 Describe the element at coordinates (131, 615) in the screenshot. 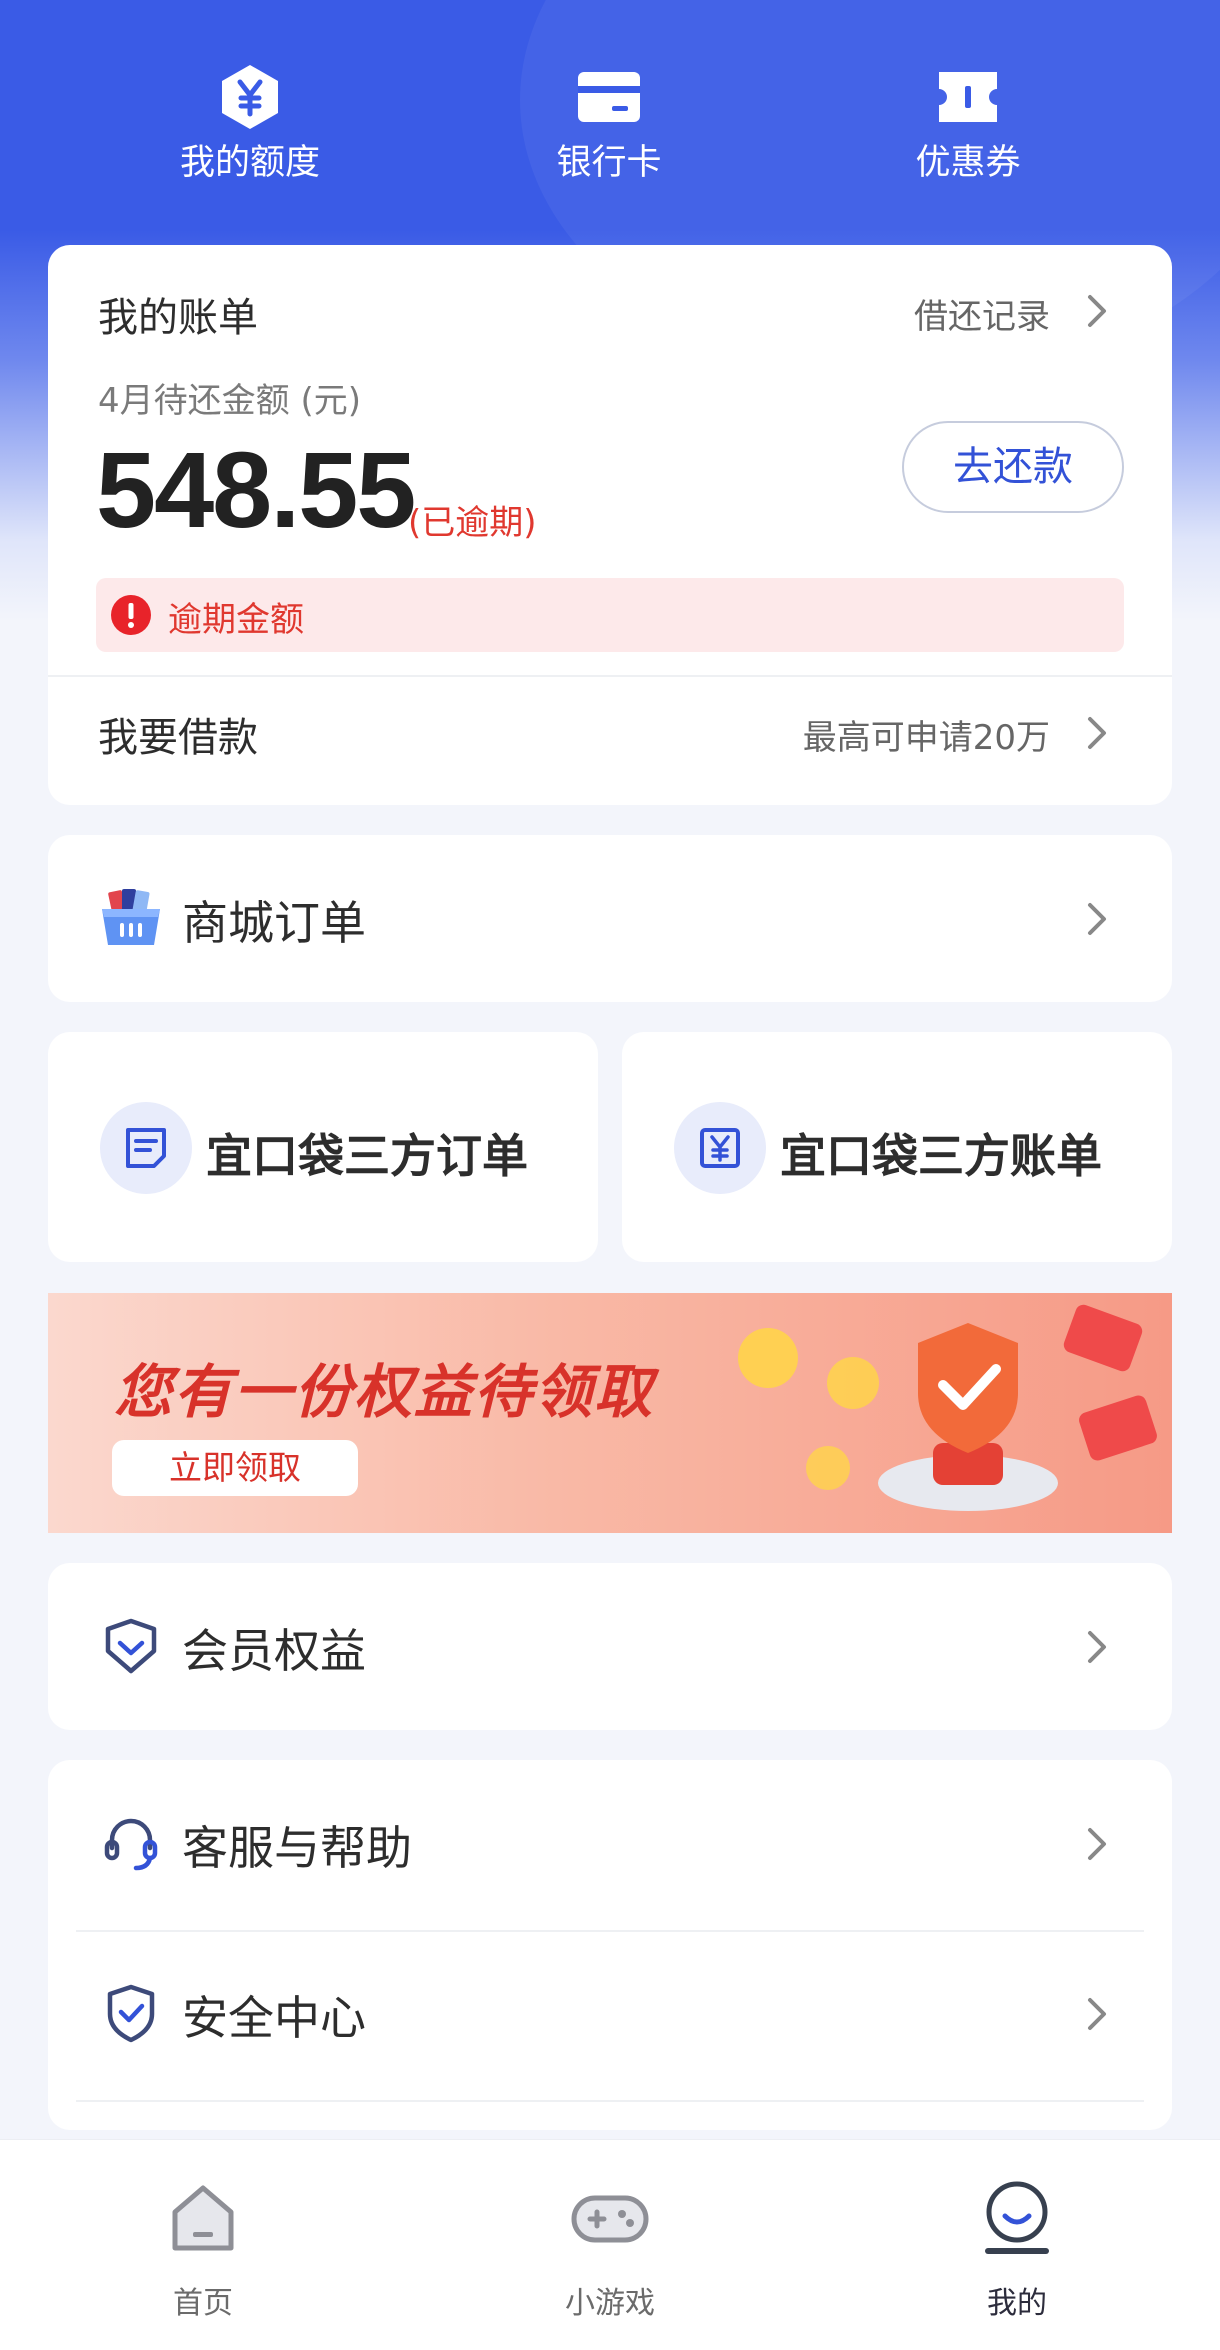

I see `exclamation-icon` at that location.